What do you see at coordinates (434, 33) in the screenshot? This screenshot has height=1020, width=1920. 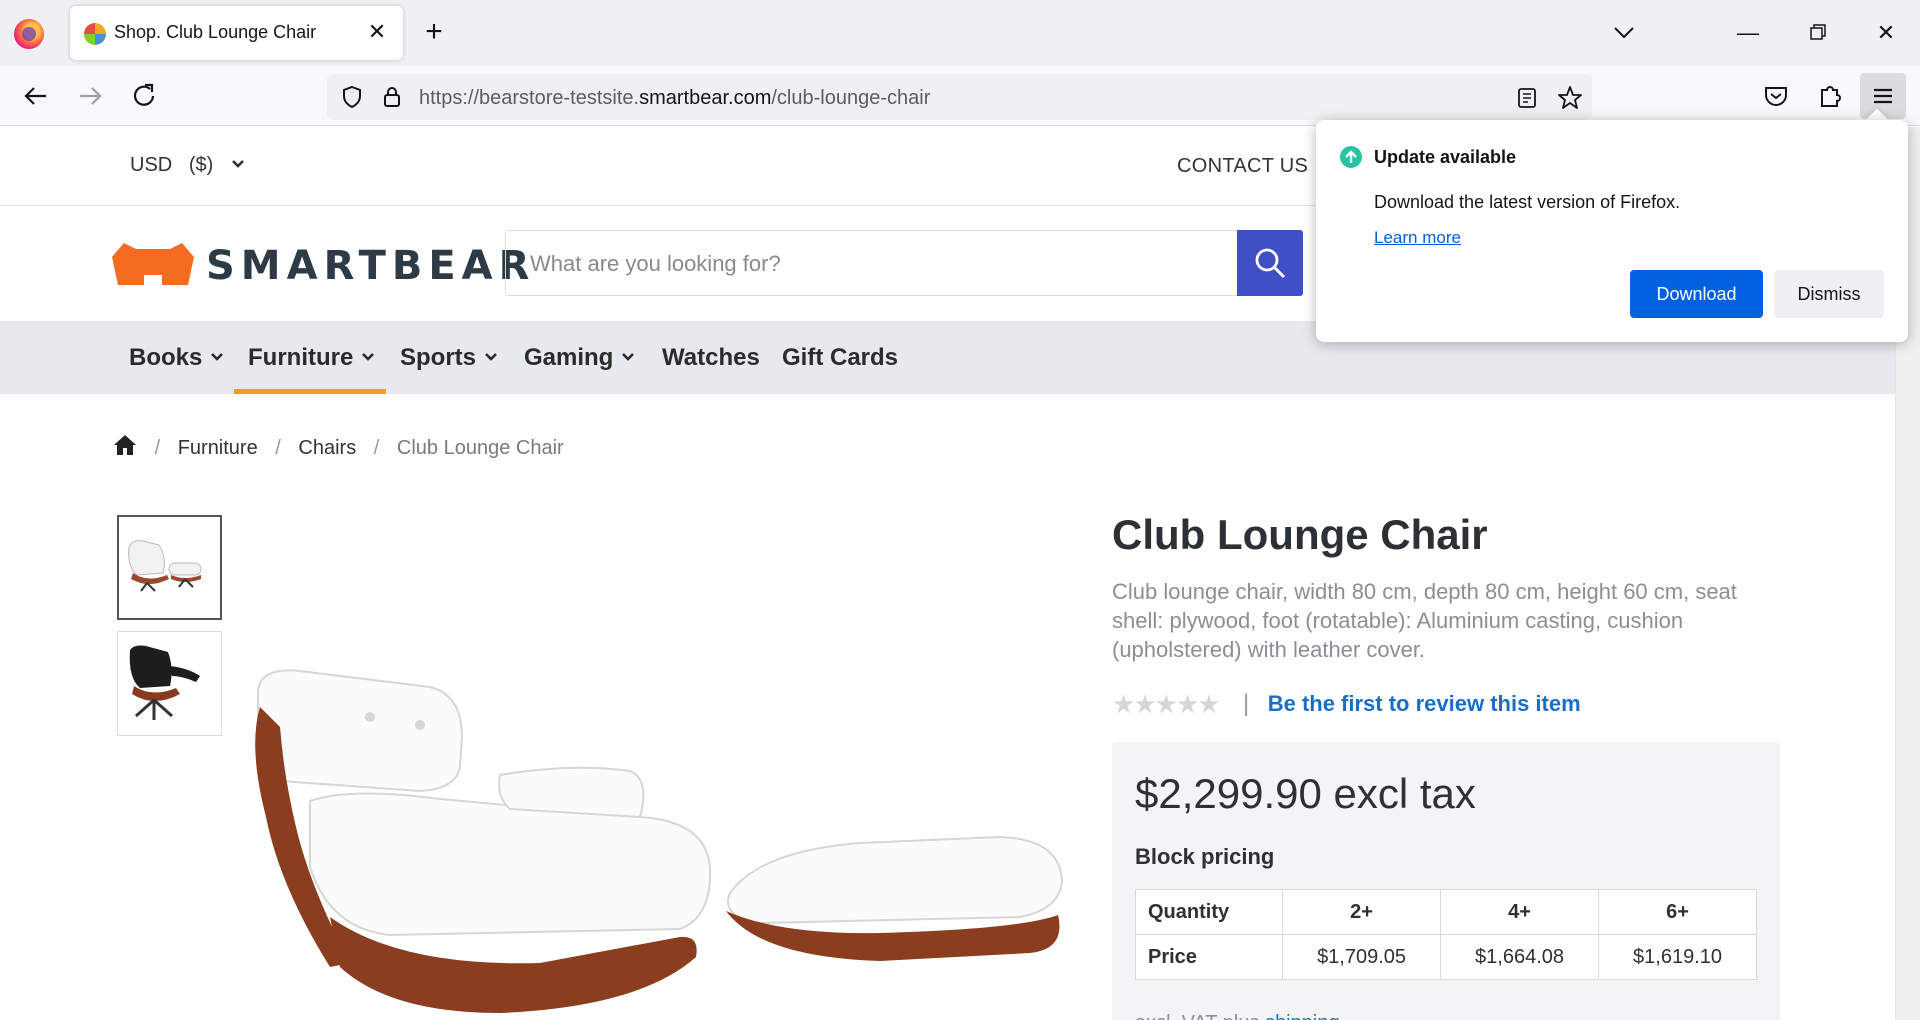 I see `new-tab-plus-icon: +` at bounding box center [434, 33].